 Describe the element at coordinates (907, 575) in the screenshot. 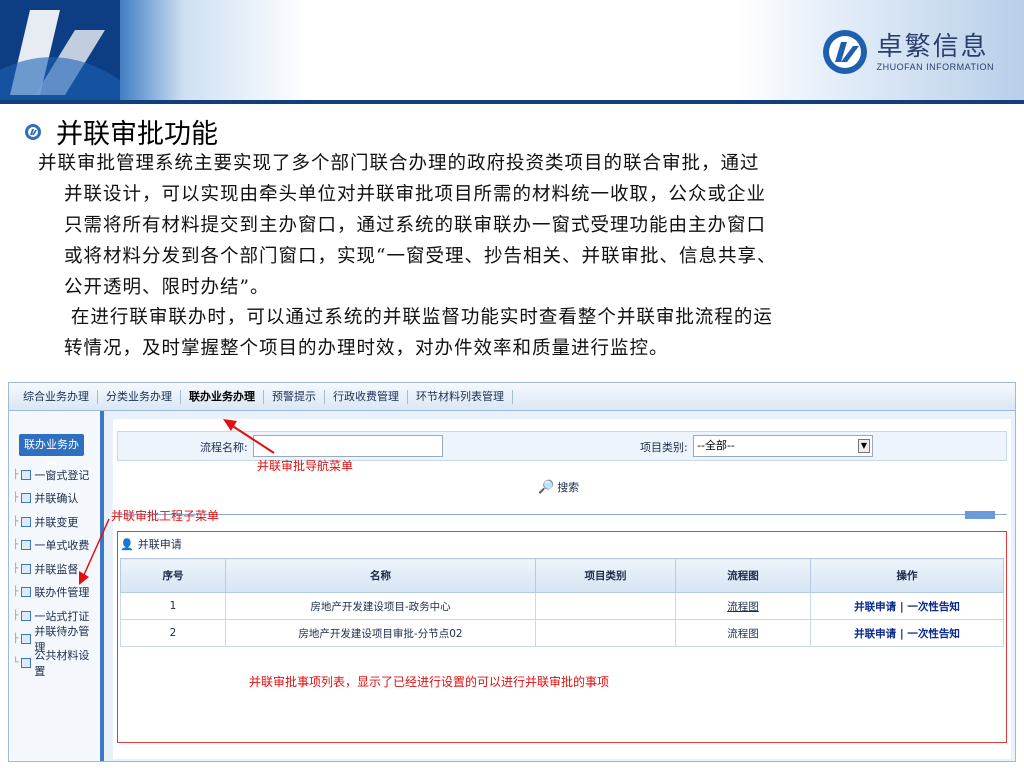

I see `col-header-op: 操作` at that location.